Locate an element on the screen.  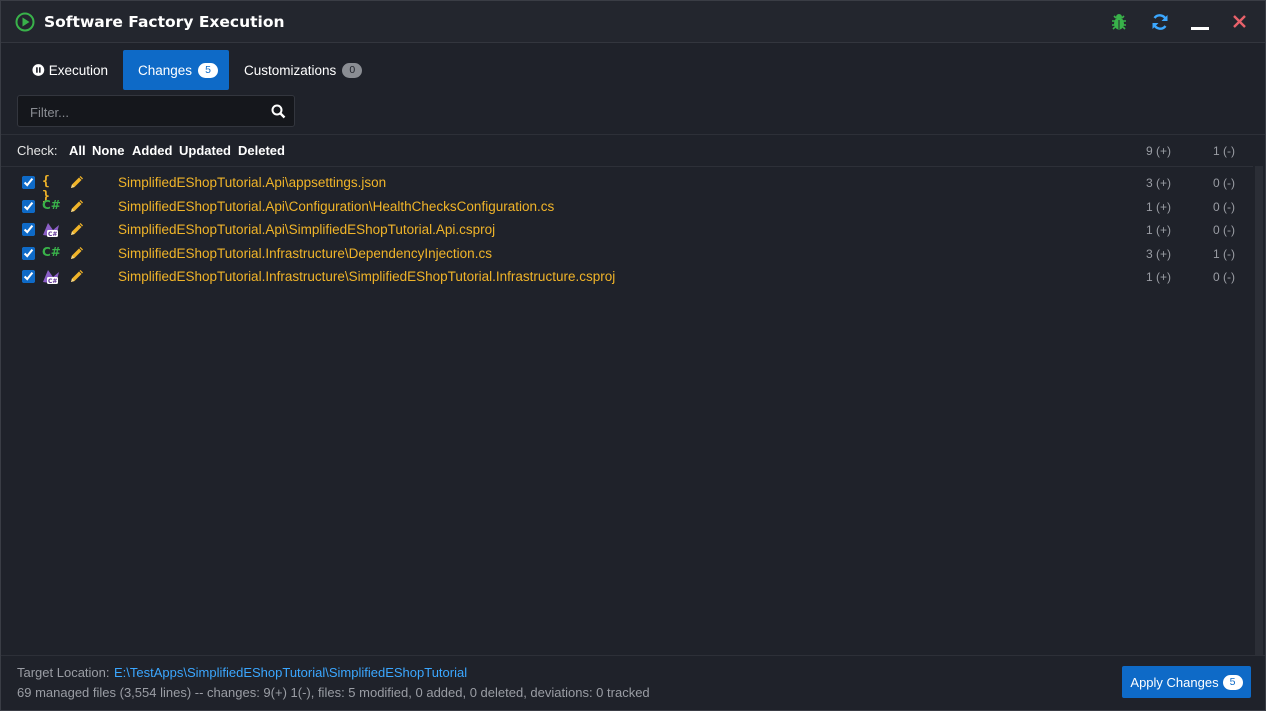
filter-box is located at coordinates (156, 111).